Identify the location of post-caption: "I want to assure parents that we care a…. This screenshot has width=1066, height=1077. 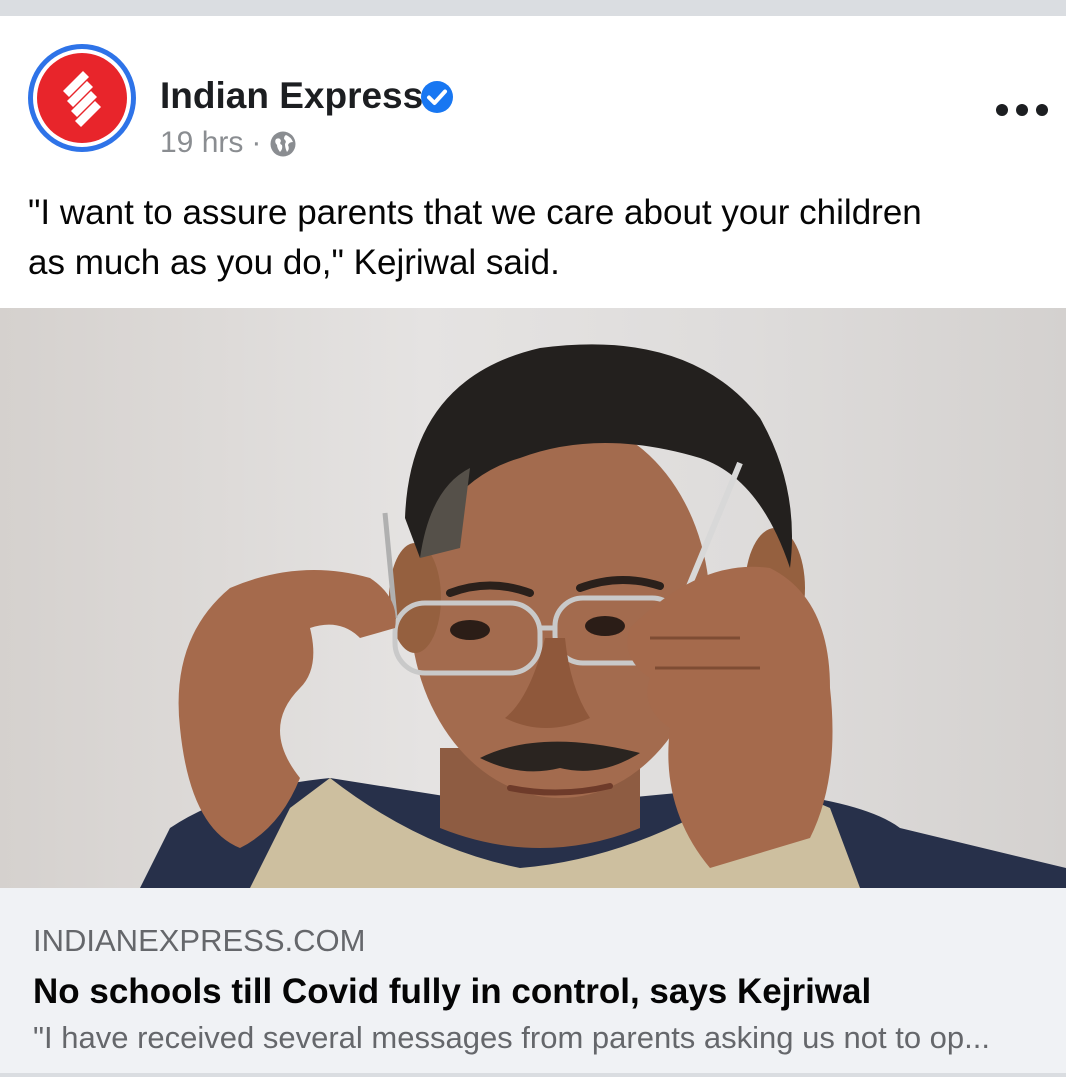
(475, 237).